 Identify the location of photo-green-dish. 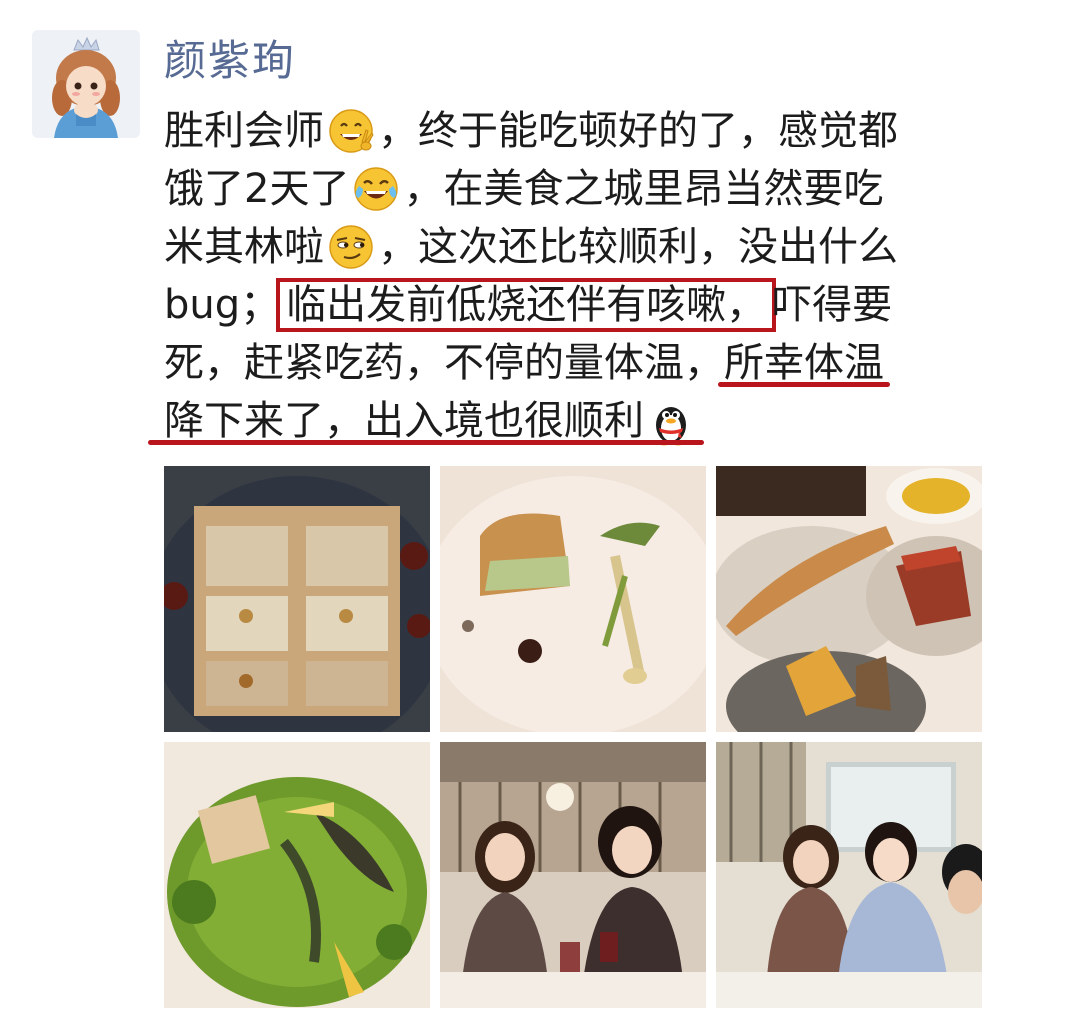
(297, 875).